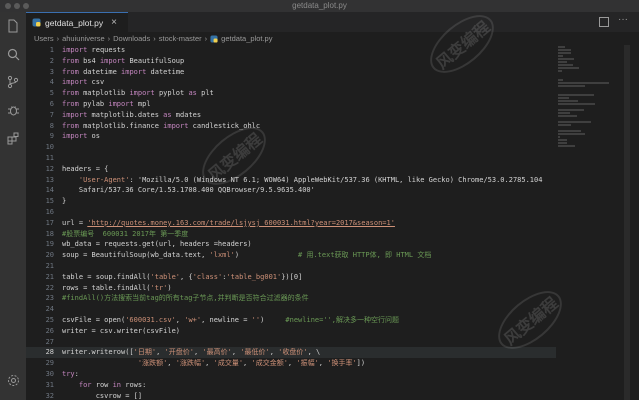  Describe the element at coordinates (291, 212) in the screenshot. I see `code-line: 16` at that location.